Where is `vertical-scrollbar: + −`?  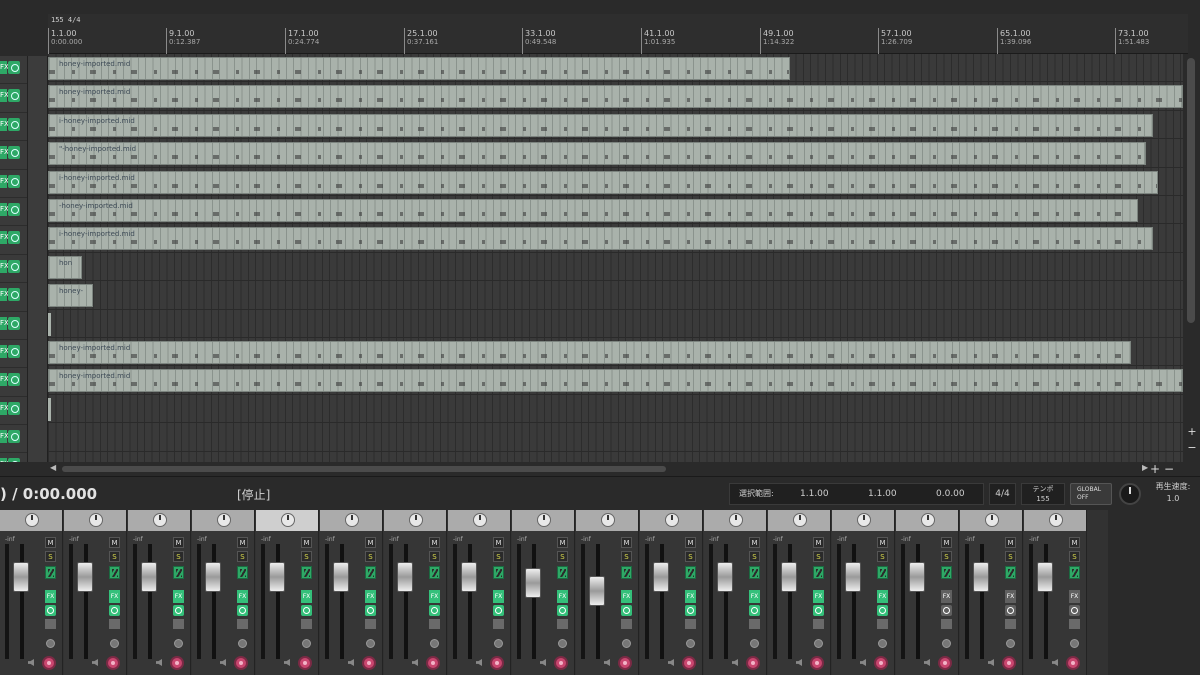 vertical-scrollbar: + − is located at coordinates (1191, 258).